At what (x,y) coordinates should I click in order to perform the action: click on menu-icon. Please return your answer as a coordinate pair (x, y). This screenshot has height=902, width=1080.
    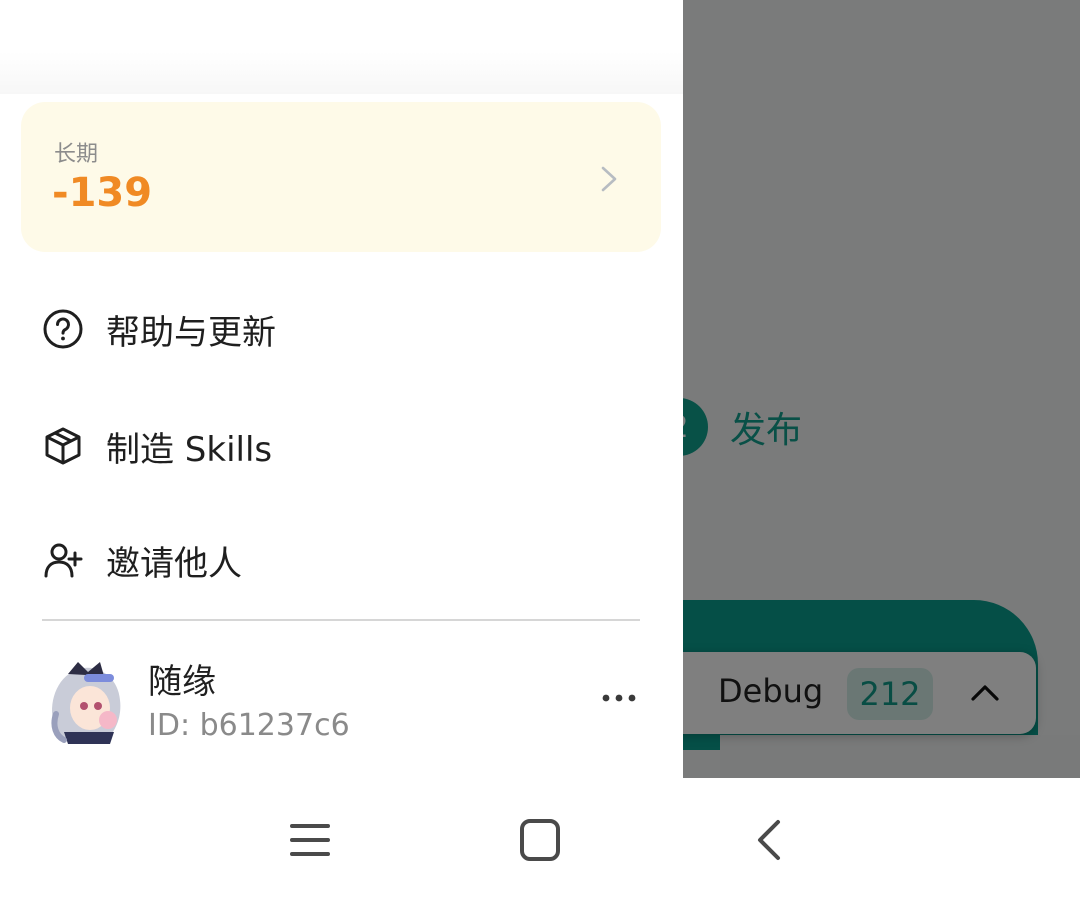
    Looking at the image, I should click on (310, 840).